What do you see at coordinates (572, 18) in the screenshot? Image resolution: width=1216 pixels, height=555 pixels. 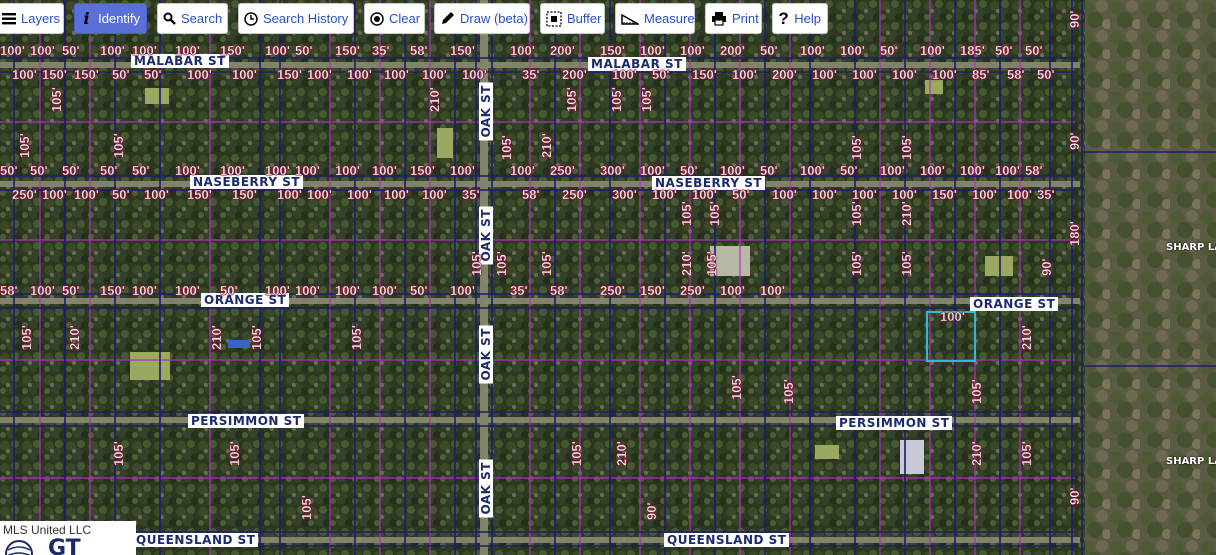 I see `buffer-button: Buffer` at bounding box center [572, 18].